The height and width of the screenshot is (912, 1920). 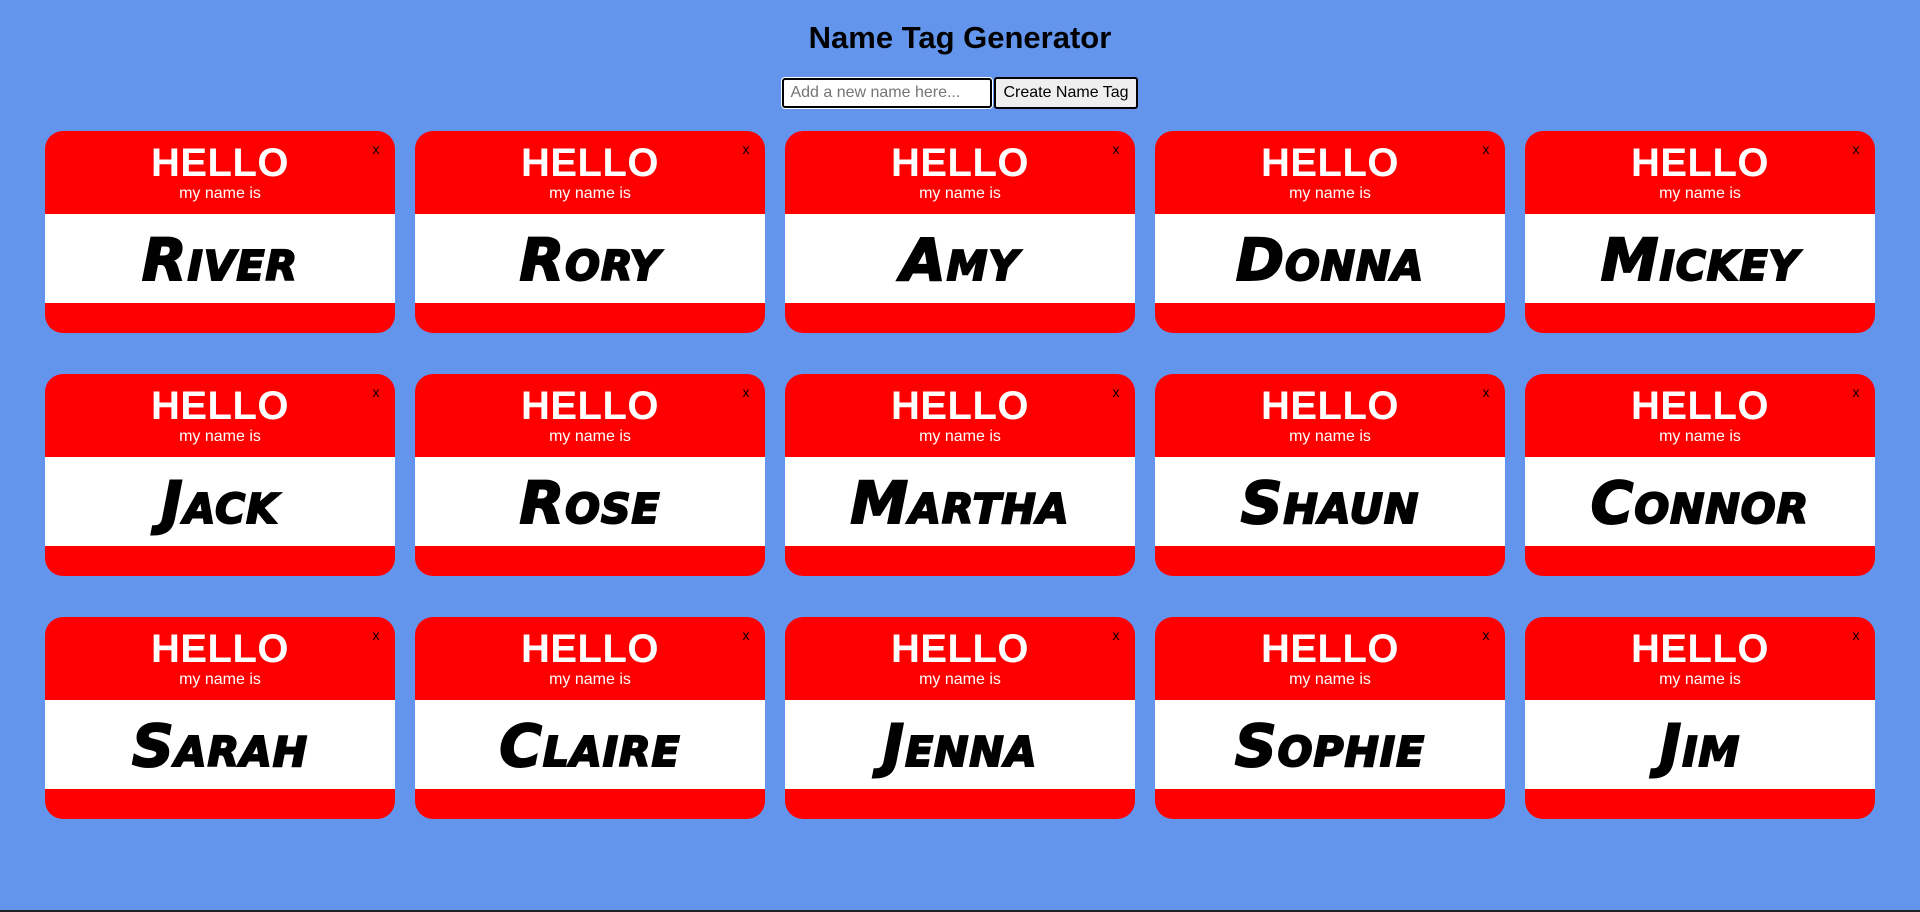 What do you see at coordinates (1700, 503) in the screenshot?
I see `tag-name: Connor` at bounding box center [1700, 503].